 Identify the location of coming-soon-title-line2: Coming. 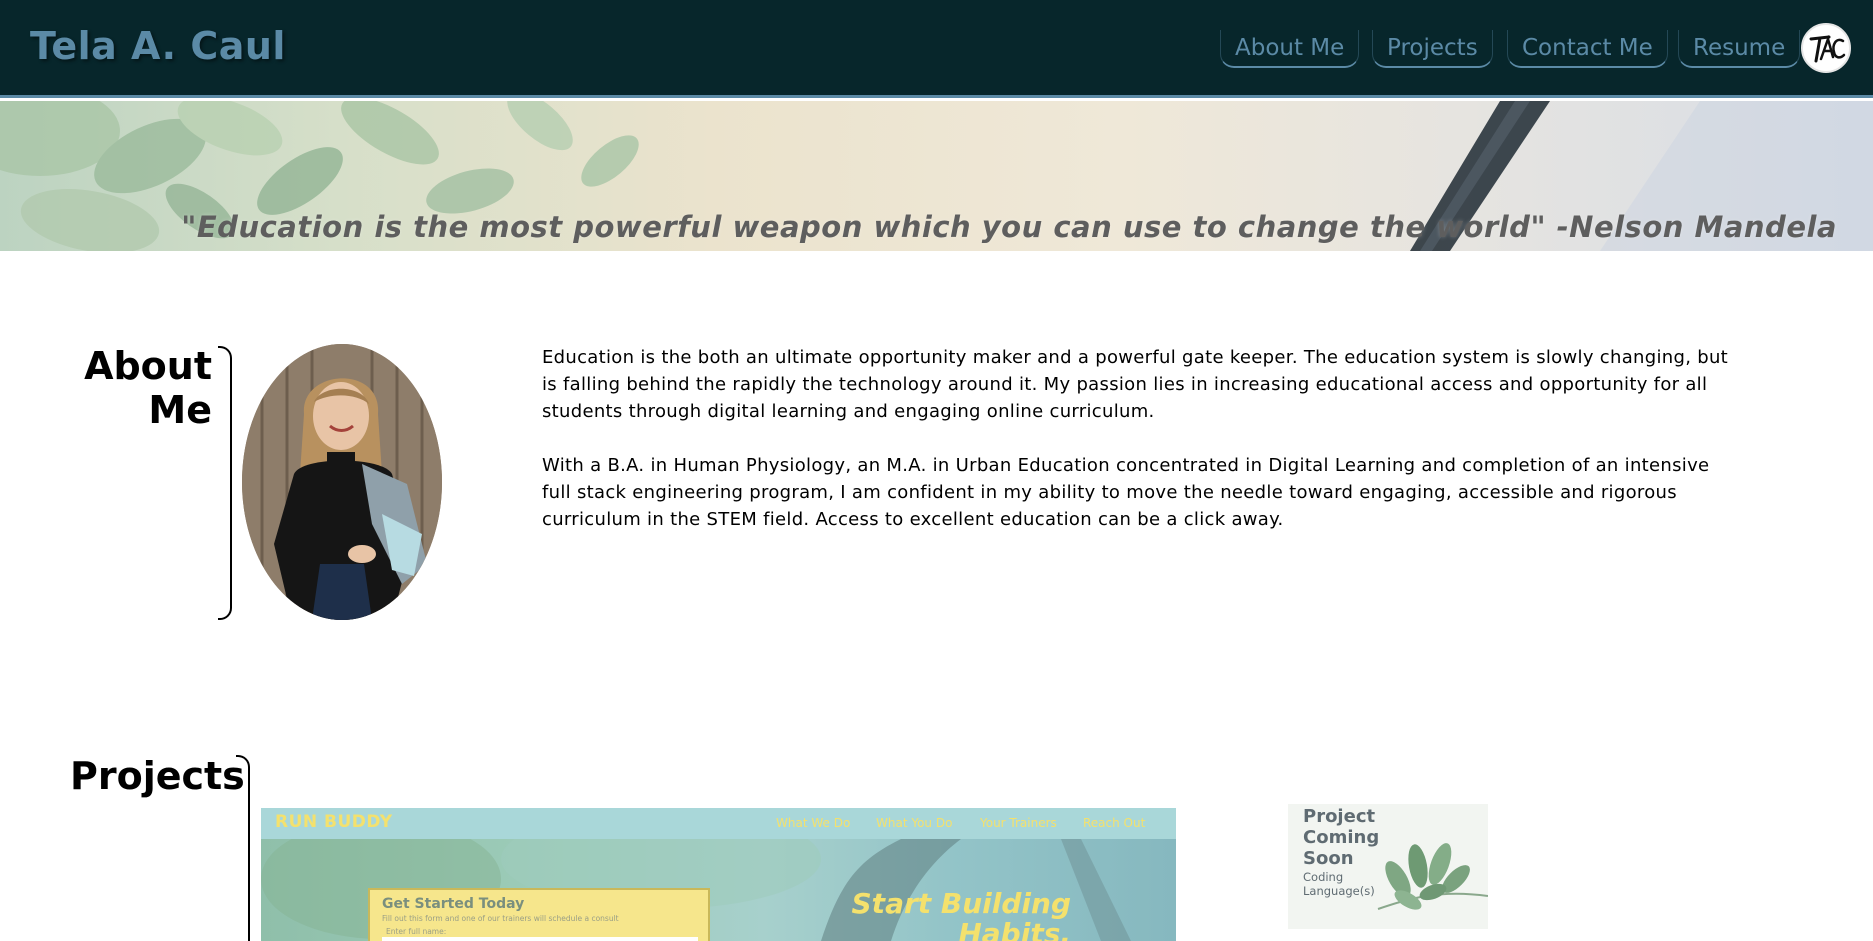
(1341, 837).